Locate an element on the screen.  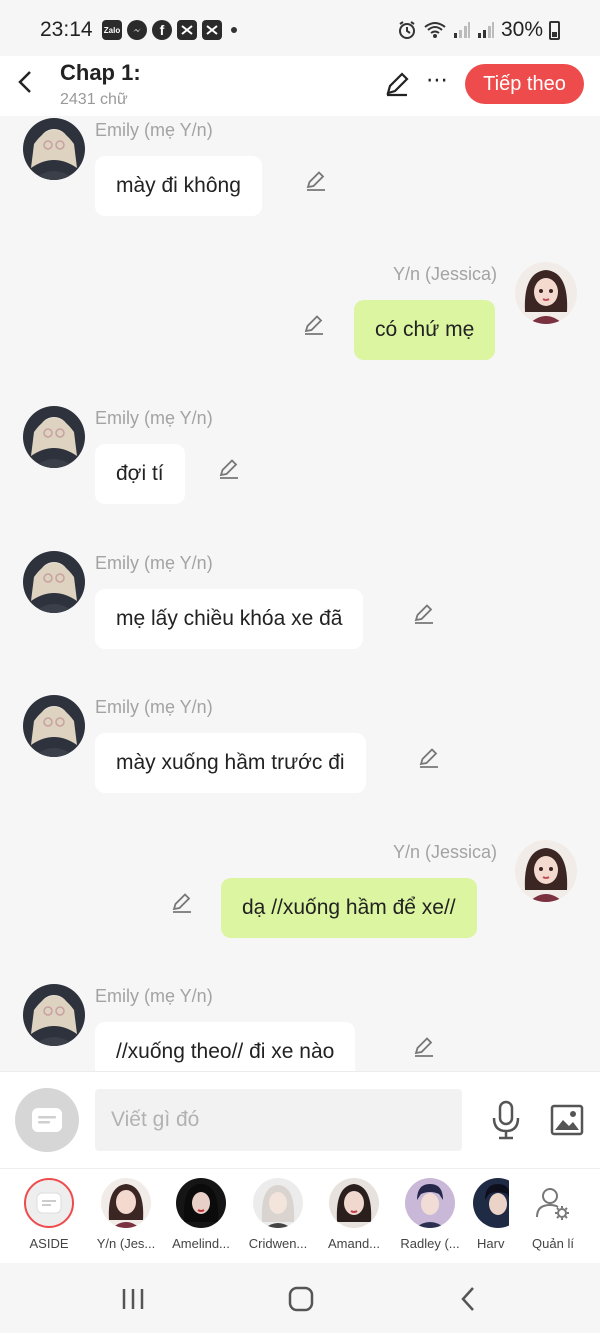
character-harvey: Harv is located at coordinates (491, 1214).